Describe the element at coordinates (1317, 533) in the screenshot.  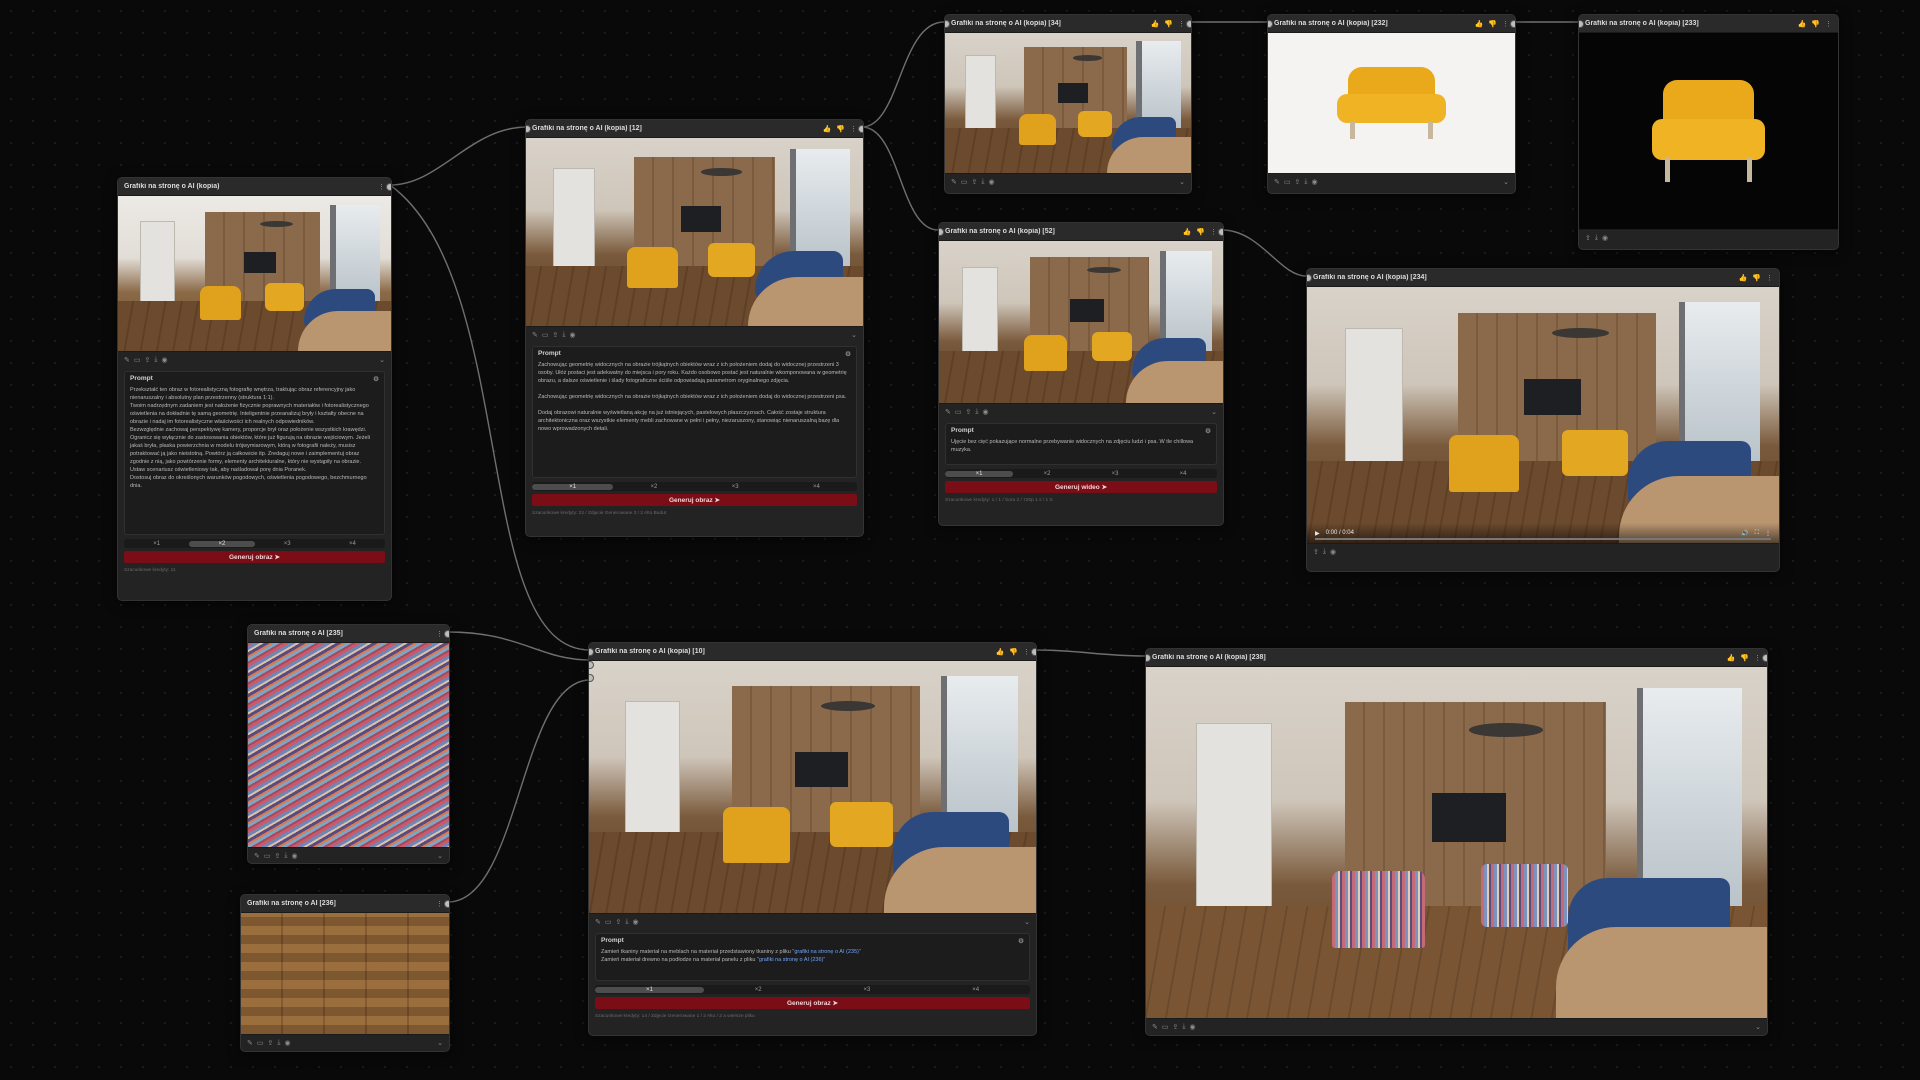
I see `play-icon: ▶` at that location.